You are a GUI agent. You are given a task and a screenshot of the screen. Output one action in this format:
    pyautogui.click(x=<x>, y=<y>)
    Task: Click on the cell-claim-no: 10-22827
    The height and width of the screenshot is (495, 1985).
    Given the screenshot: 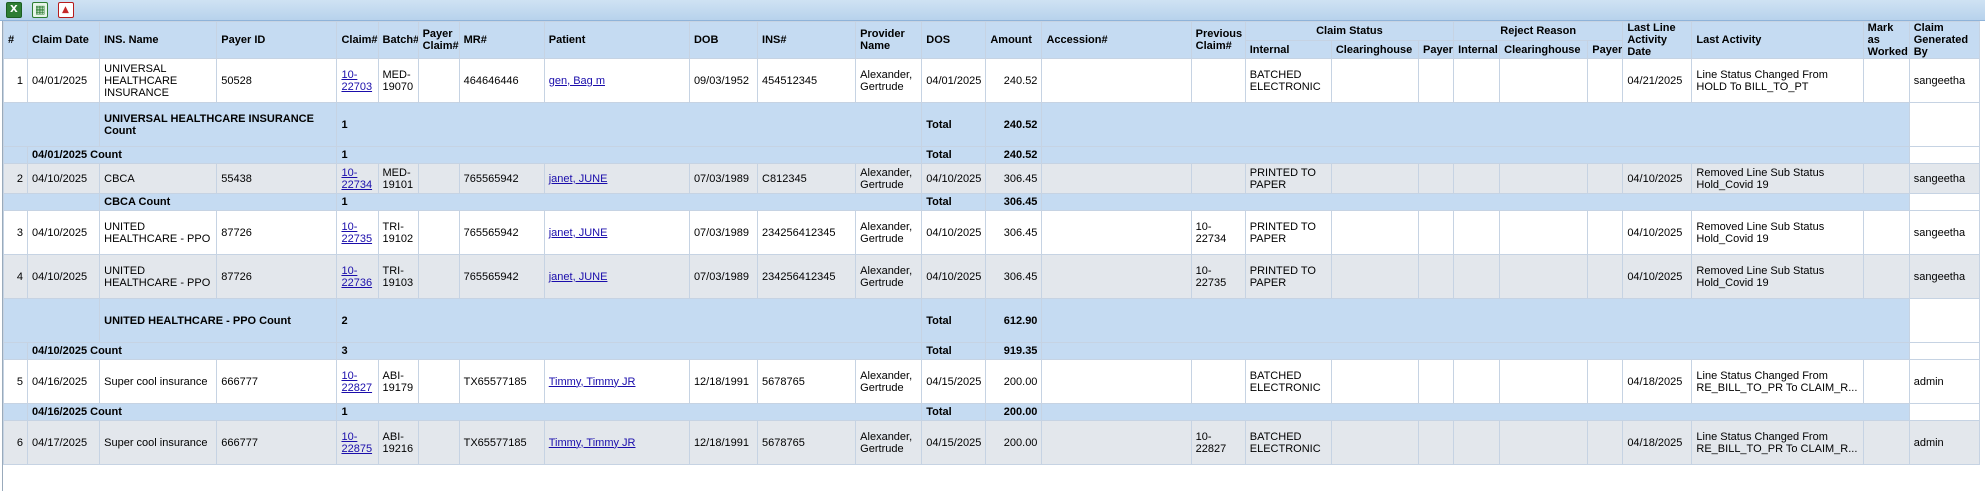 What is the action you would take?
    pyautogui.click(x=357, y=381)
    